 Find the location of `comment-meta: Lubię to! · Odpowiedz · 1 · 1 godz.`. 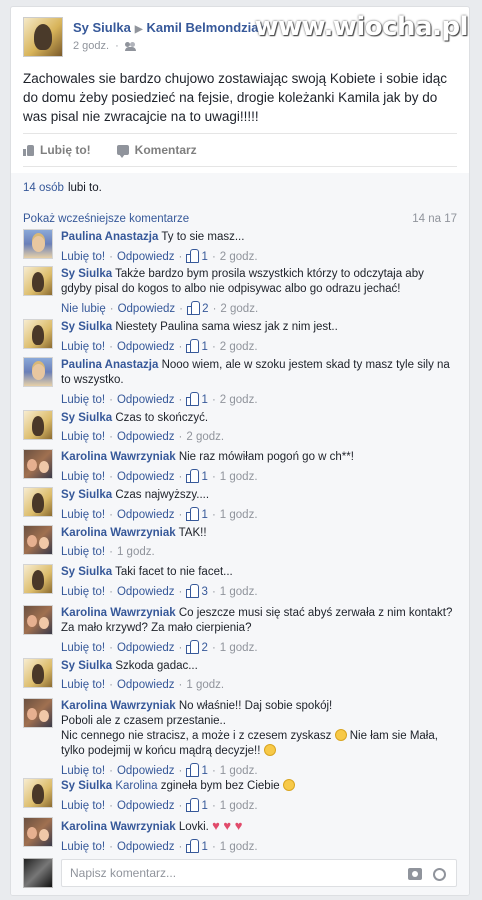

comment-meta: Lubię to! · Odpowiedz · 1 · 1 godz. is located at coordinates (259, 771).